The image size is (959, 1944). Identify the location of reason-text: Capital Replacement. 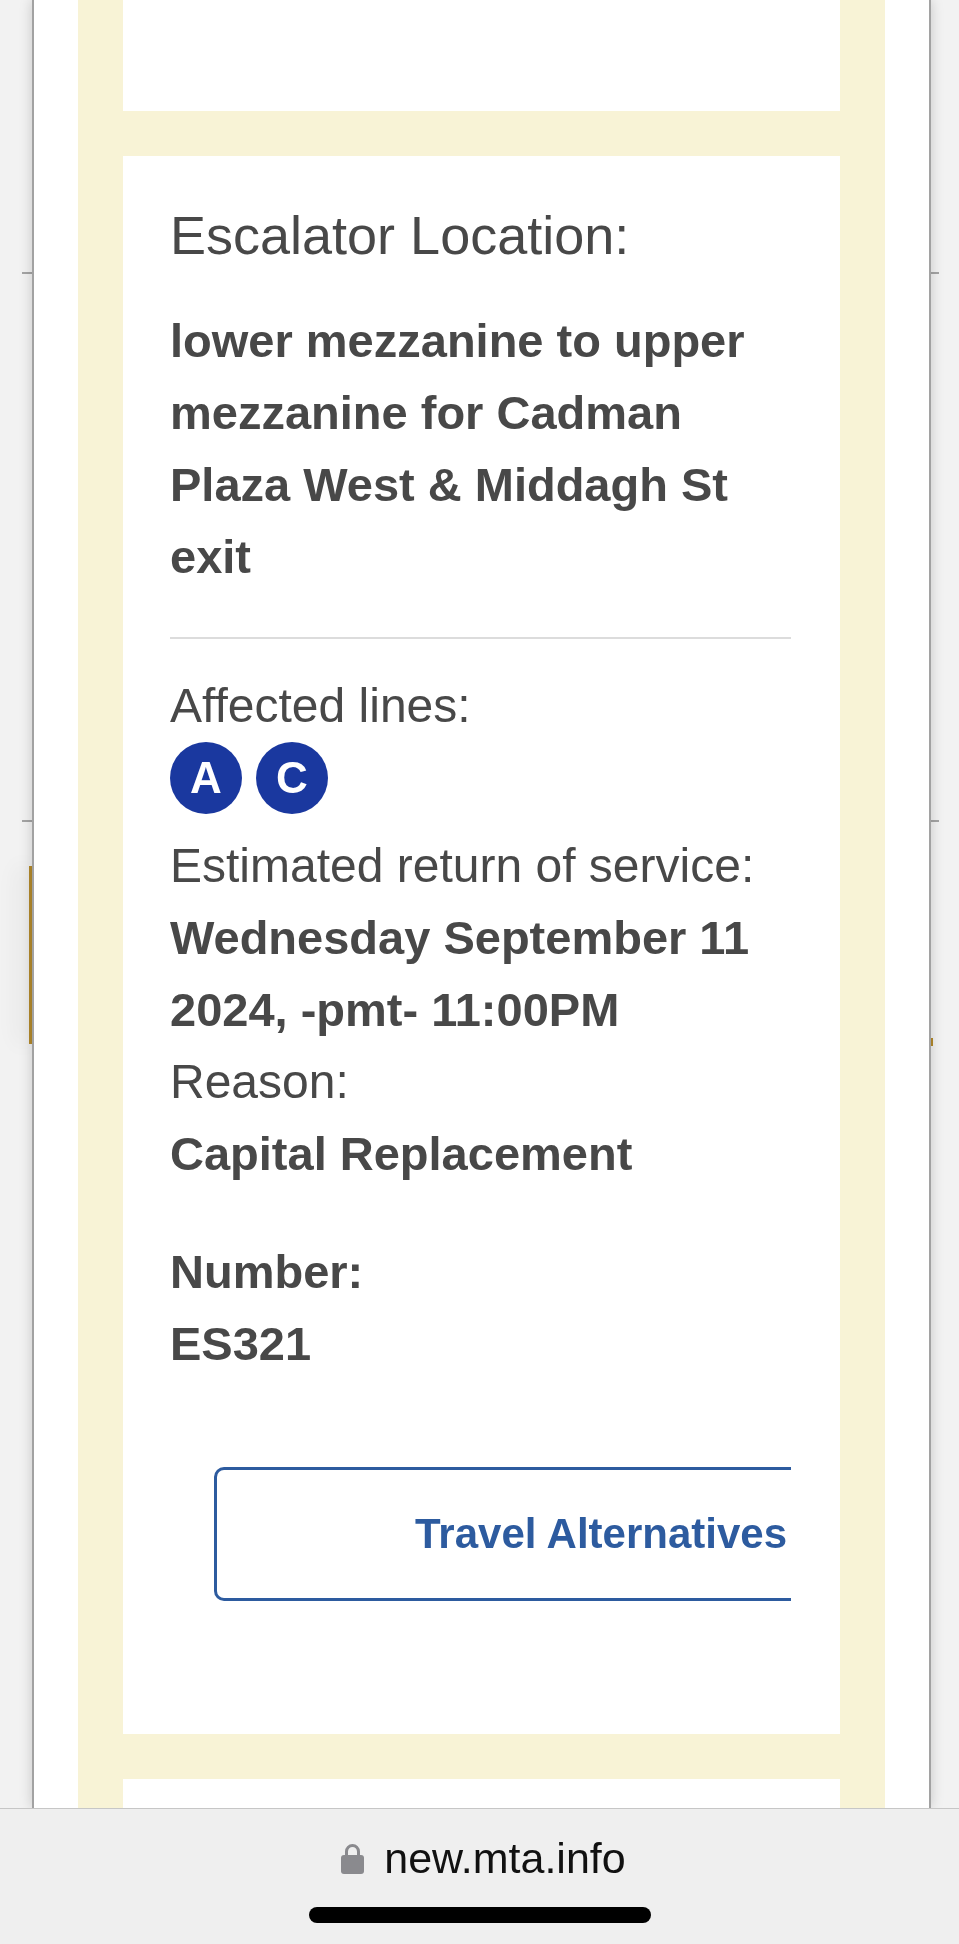
(402, 1154).